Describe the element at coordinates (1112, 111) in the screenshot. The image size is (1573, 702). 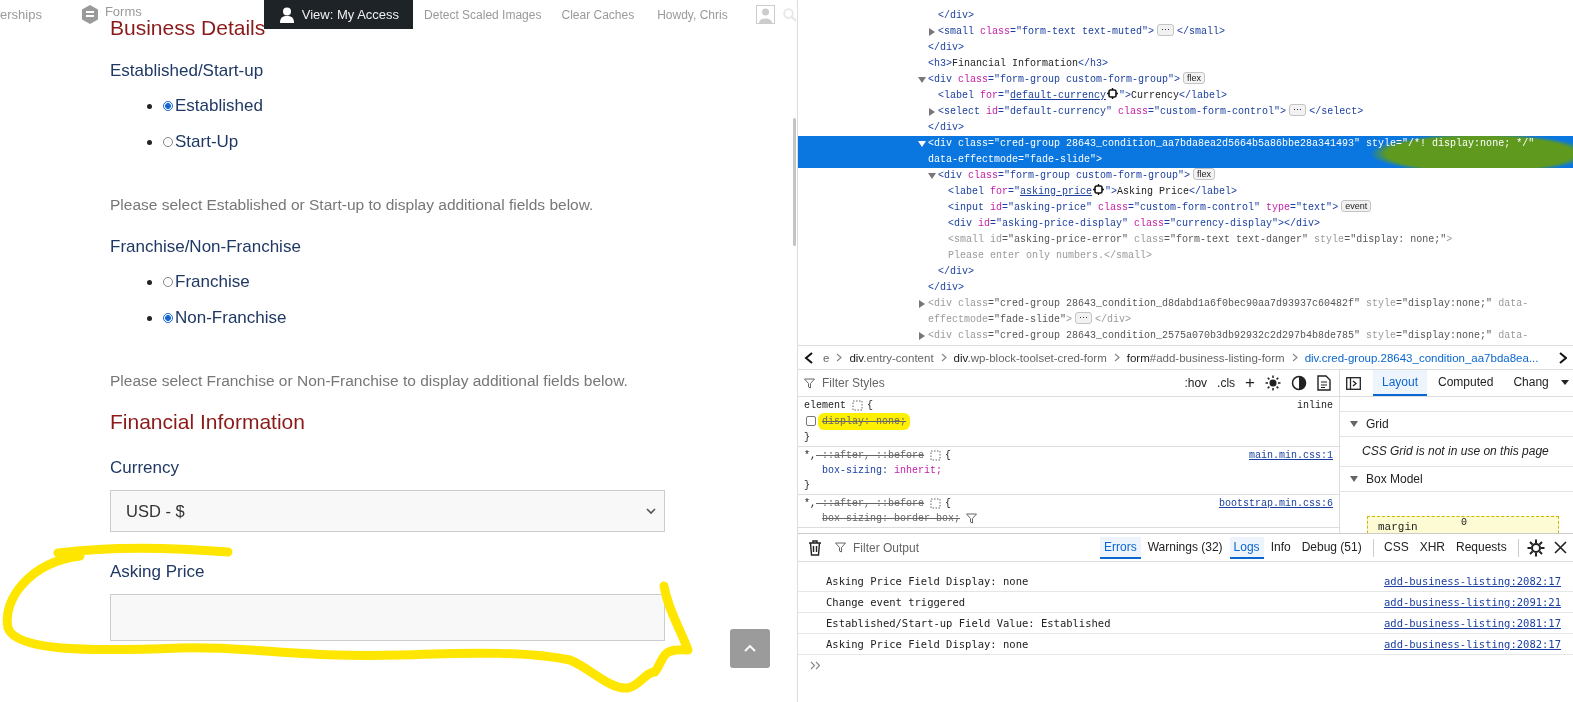
I see `markup-code: <select id="default-currency" class="custom-form-control">` at that location.